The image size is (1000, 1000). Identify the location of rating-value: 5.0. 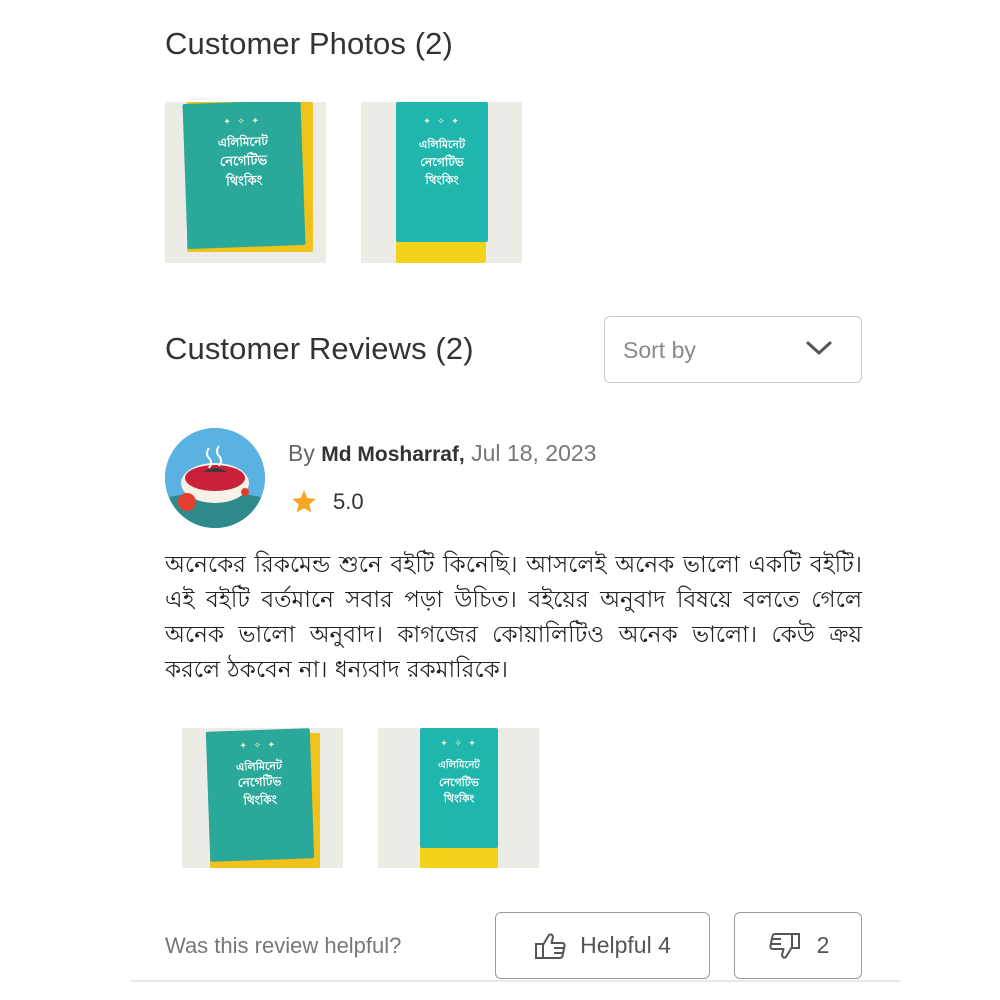
(348, 501).